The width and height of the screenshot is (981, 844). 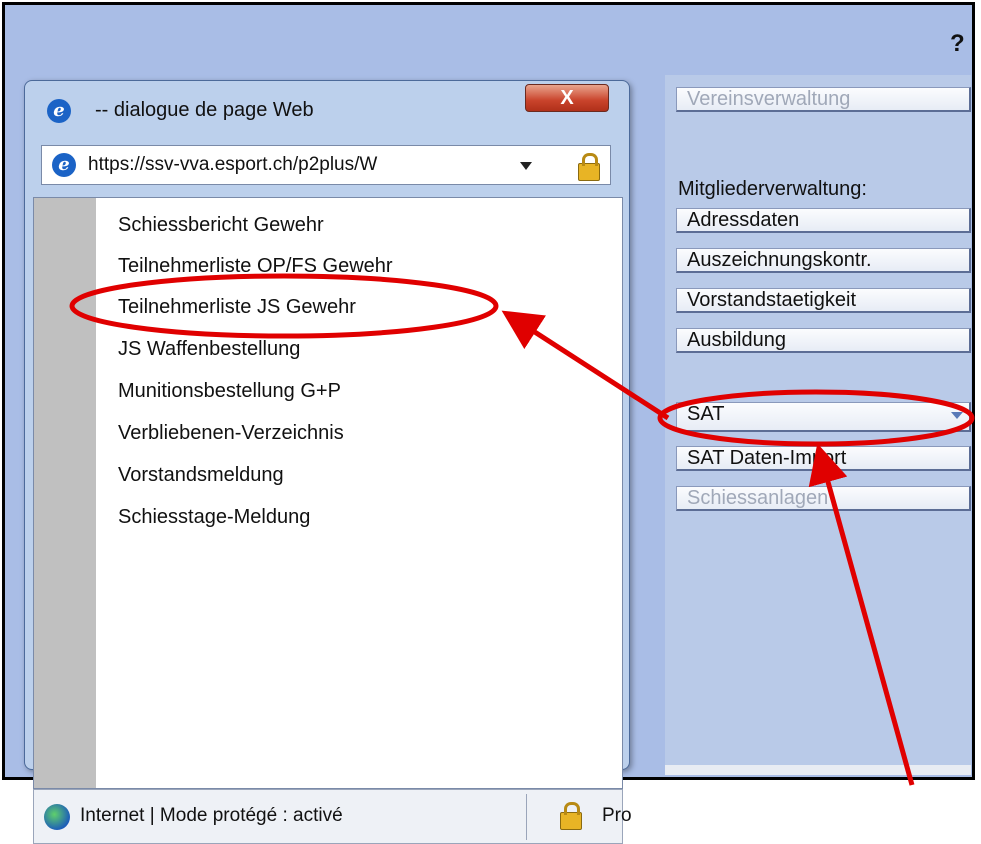 I want to click on menu-item-schiessbericht-gewehr: Schiessbericht Gewehr, so click(x=221, y=225).